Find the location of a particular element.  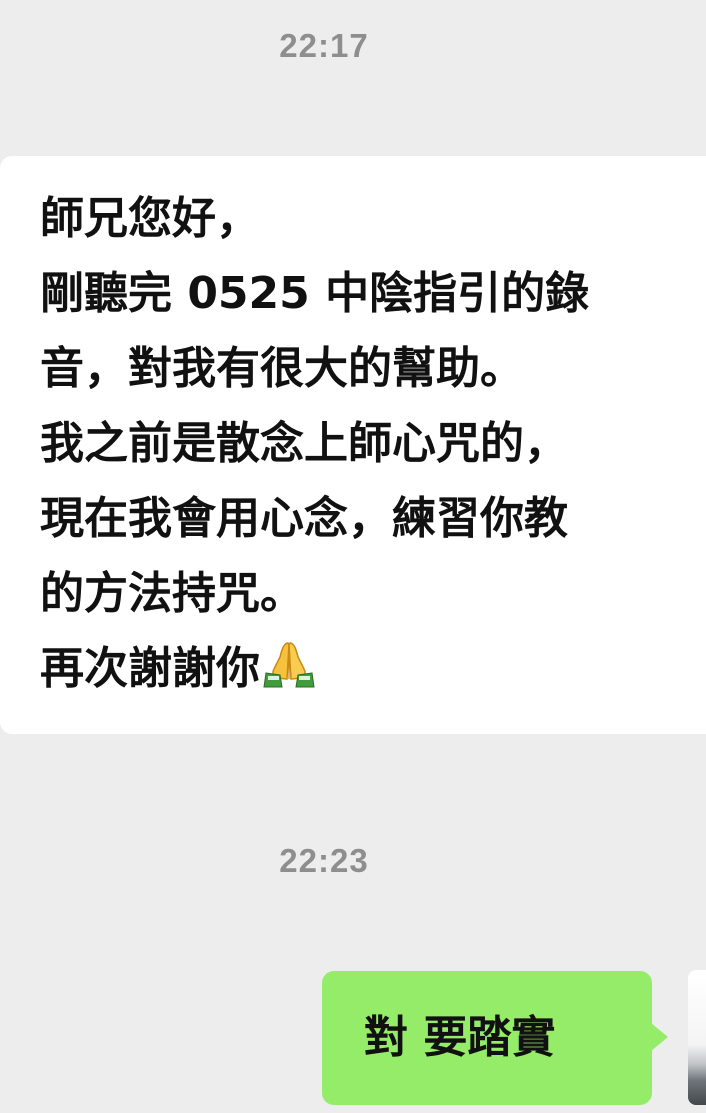

message-line-last: 再次謝謝你 is located at coordinates (373, 668).